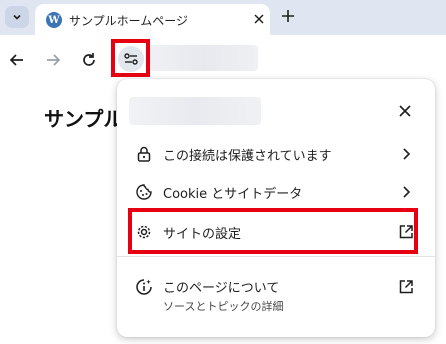 Image resolution: width=446 pixels, height=344 pixels. What do you see at coordinates (223, 306) in the screenshot?
I see `about-page-sublabel: ソースとトピックの詳細` at bounding box center [223, 306].